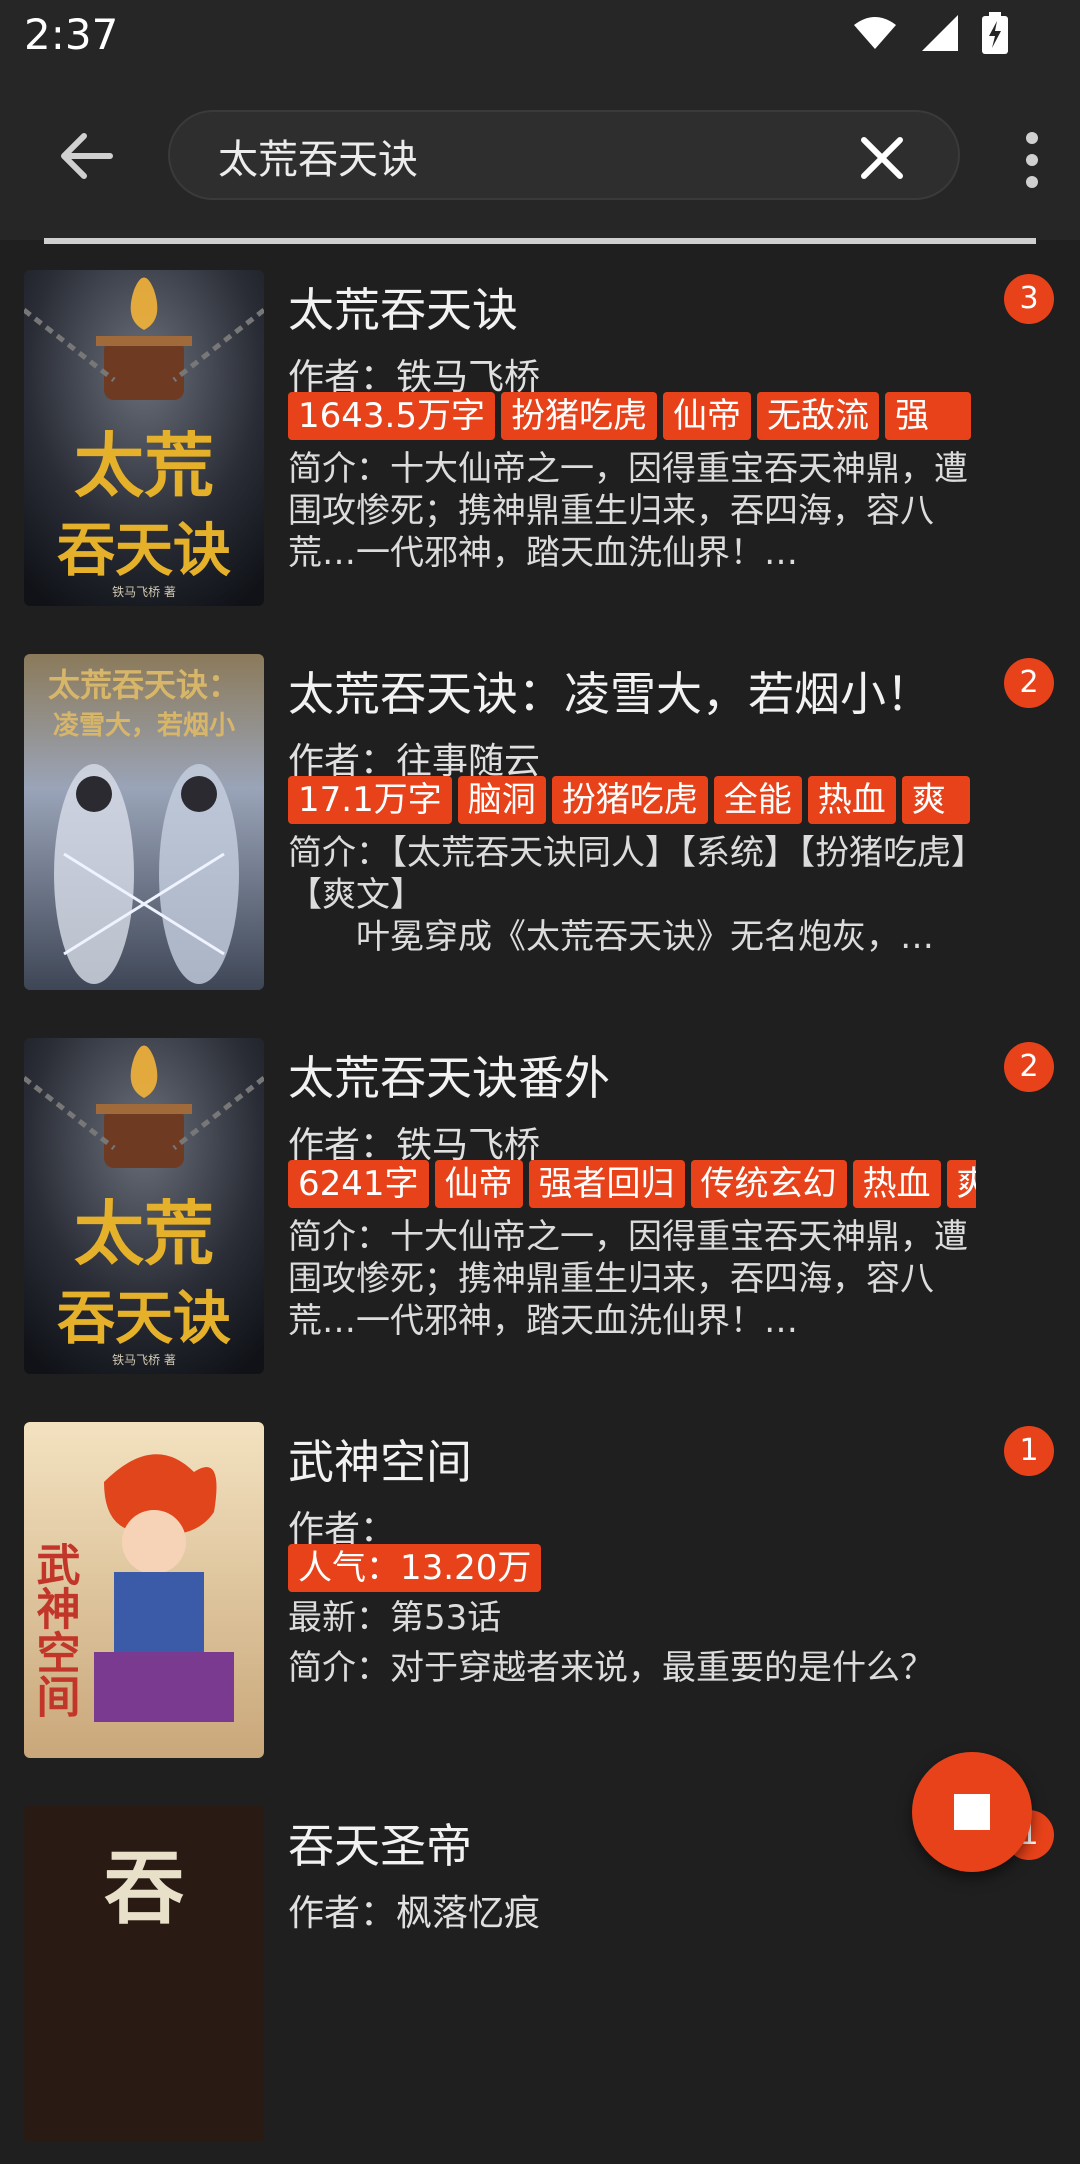  I want to click on status-icons, so click(930, 33).